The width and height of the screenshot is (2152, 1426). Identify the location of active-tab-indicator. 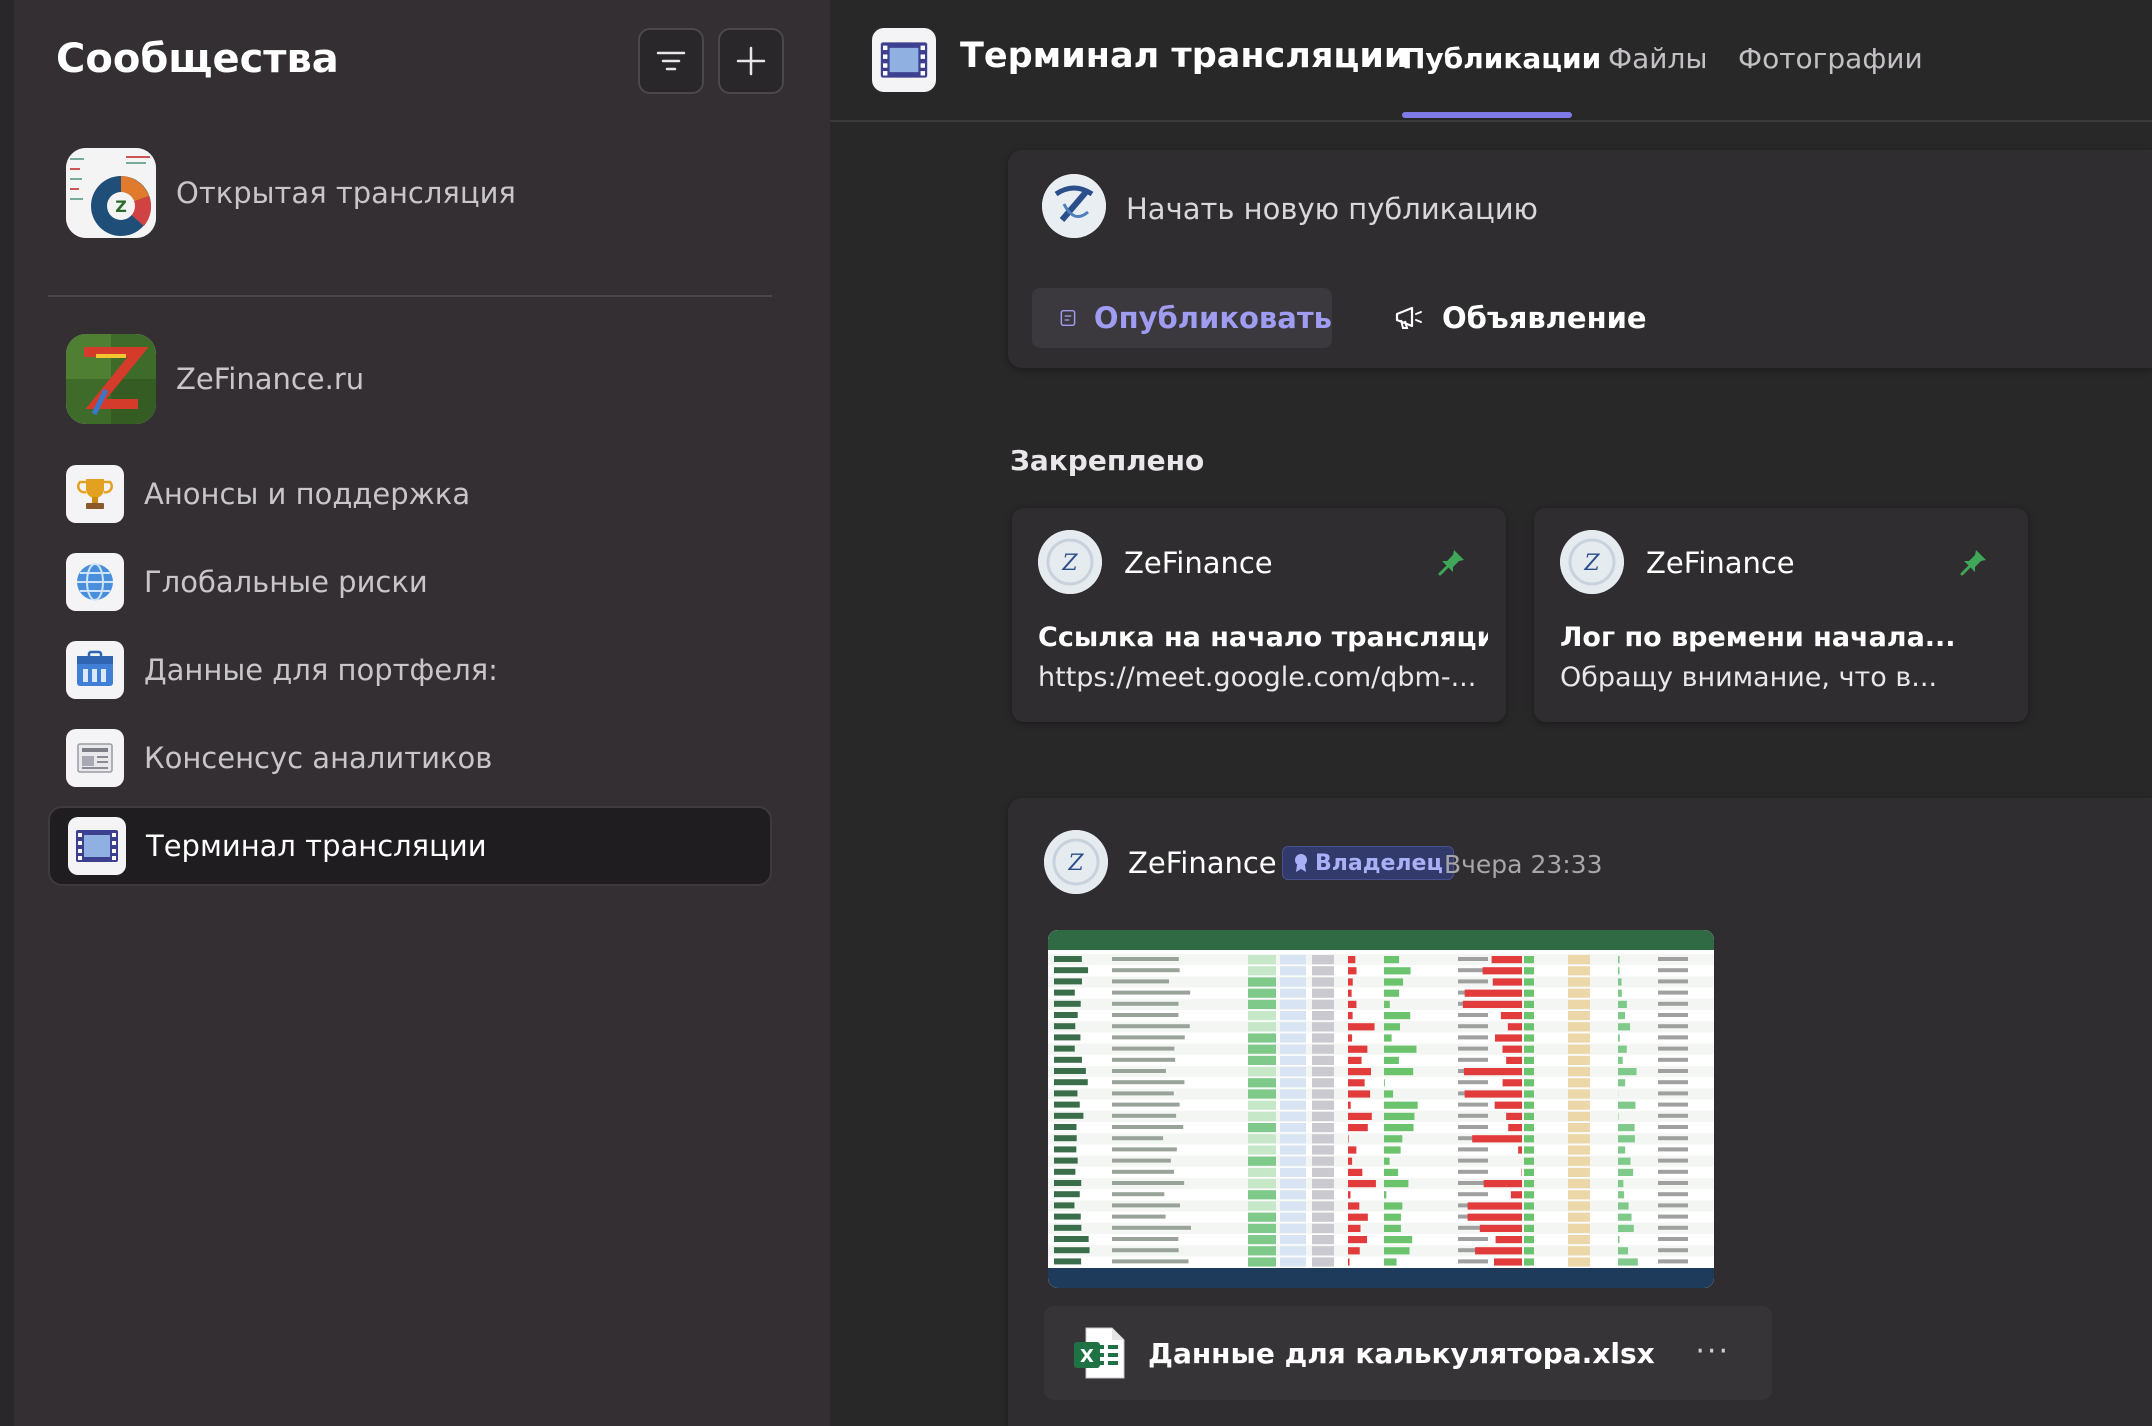
(1487, 115).